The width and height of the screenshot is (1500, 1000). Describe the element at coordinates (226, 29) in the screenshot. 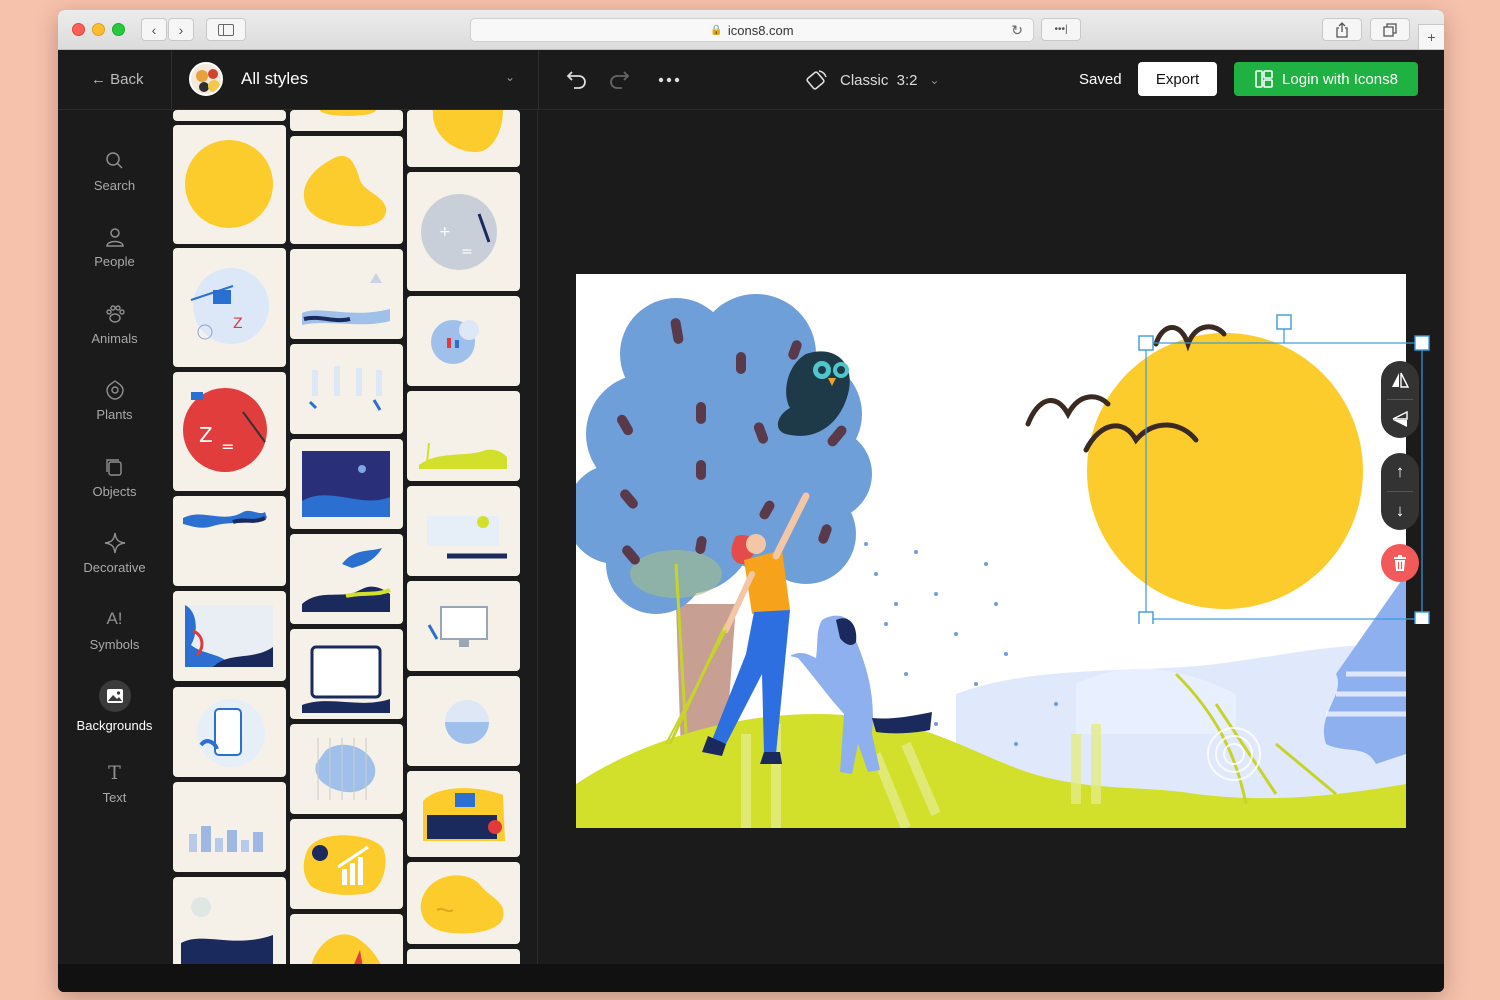

I see `sidebar-toggle-button` at that location.